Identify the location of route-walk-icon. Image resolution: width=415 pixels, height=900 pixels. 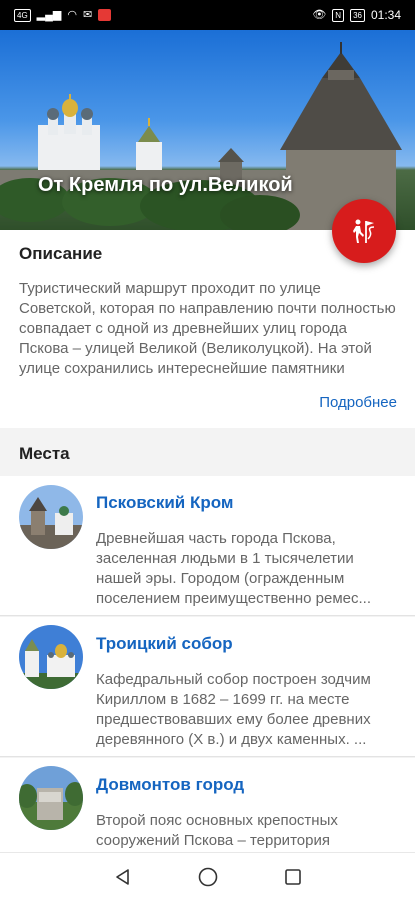
(364, 231).